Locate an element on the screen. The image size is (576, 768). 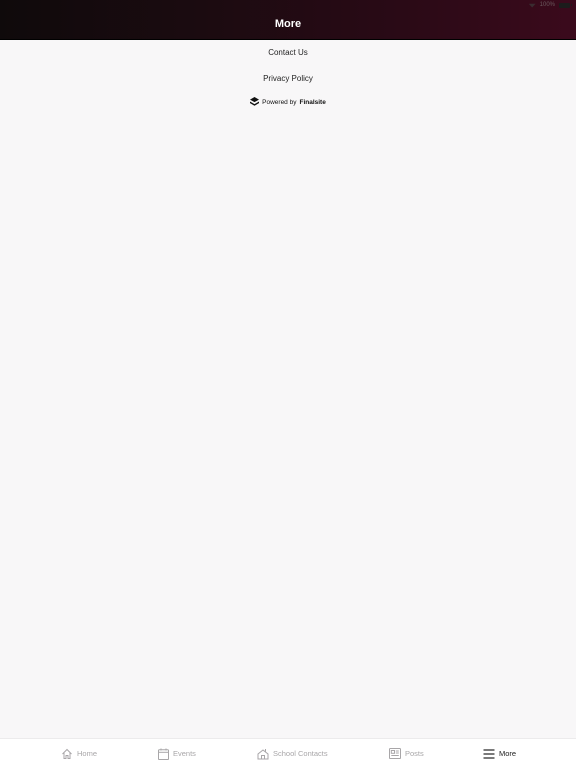
finalsite-logo-icon is located at coordinates (255, 101).